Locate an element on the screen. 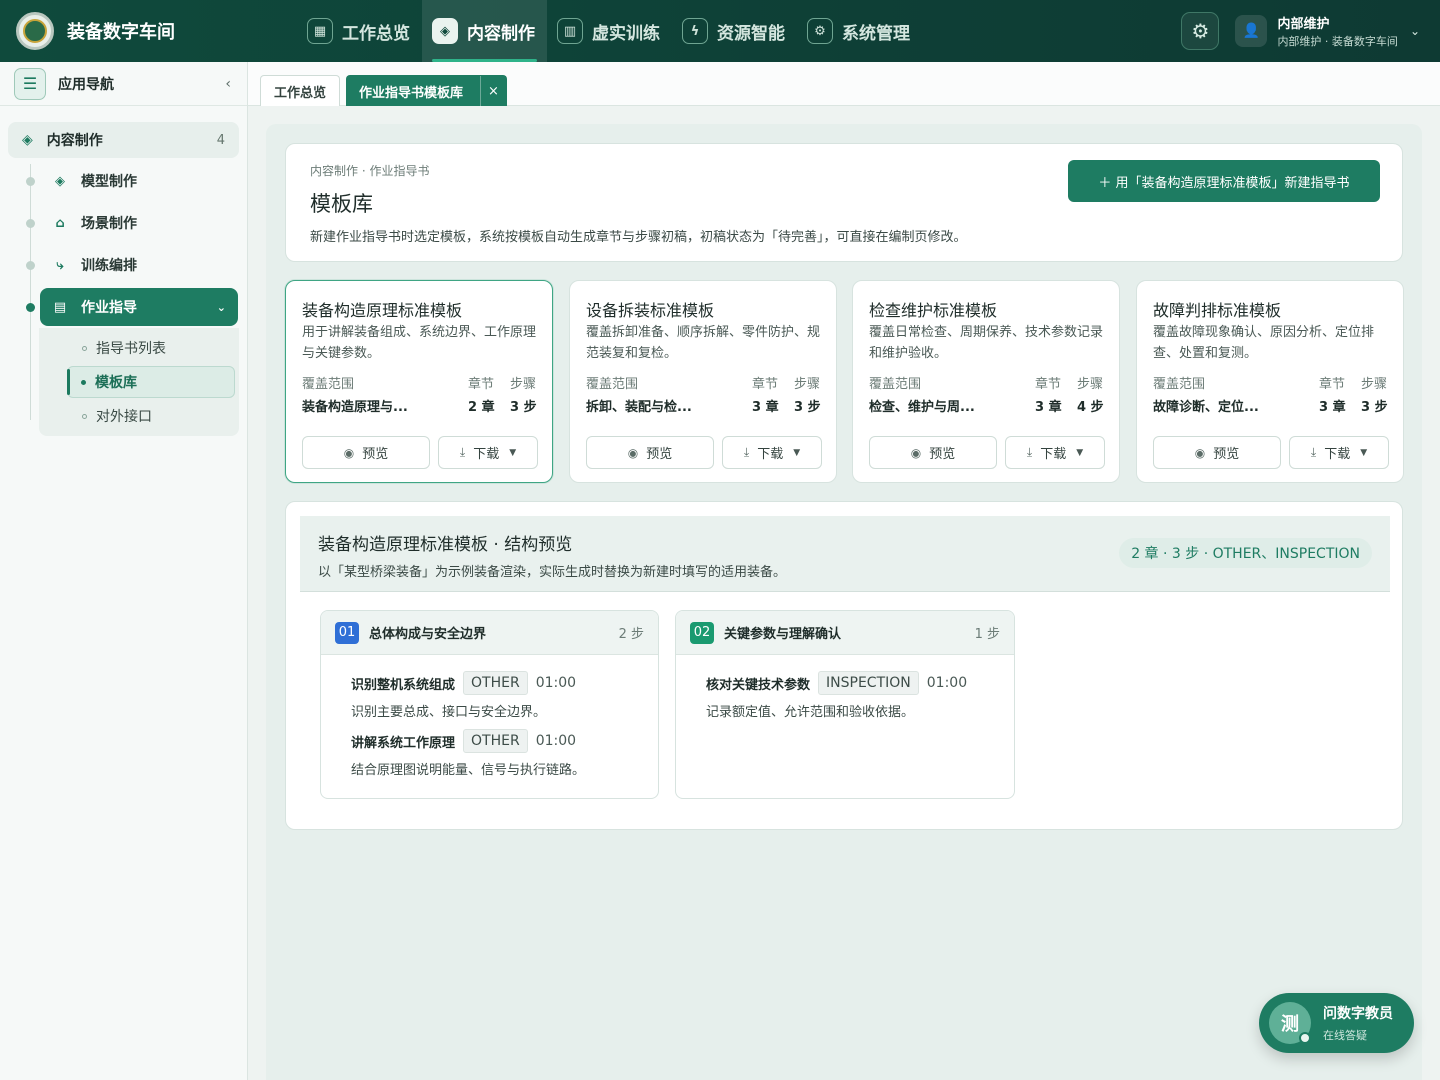 Image resolution: width=1440 pixels, height=1080 pixels. grid-icon: ▦ is located at coordinates (320, 31).